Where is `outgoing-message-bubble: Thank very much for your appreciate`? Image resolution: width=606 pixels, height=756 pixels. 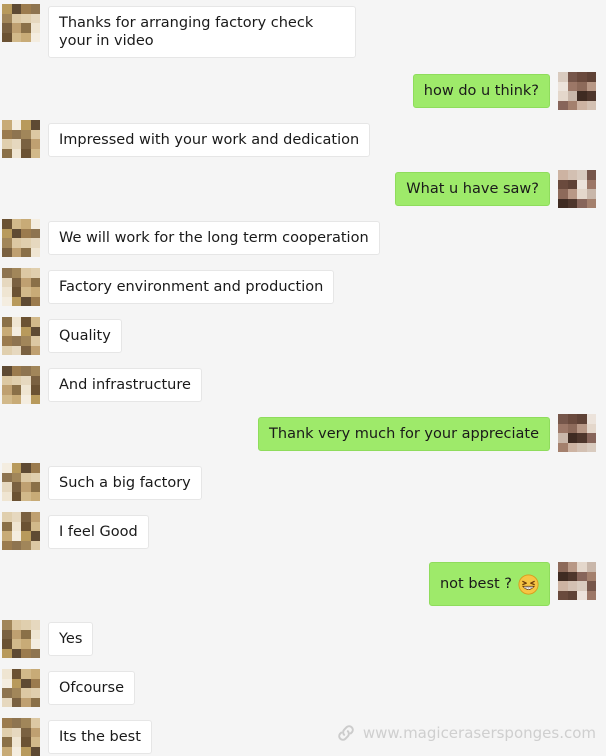
outgoing-message-bubble: Thank very much for your appreciate is located at coordinates (404, 434).